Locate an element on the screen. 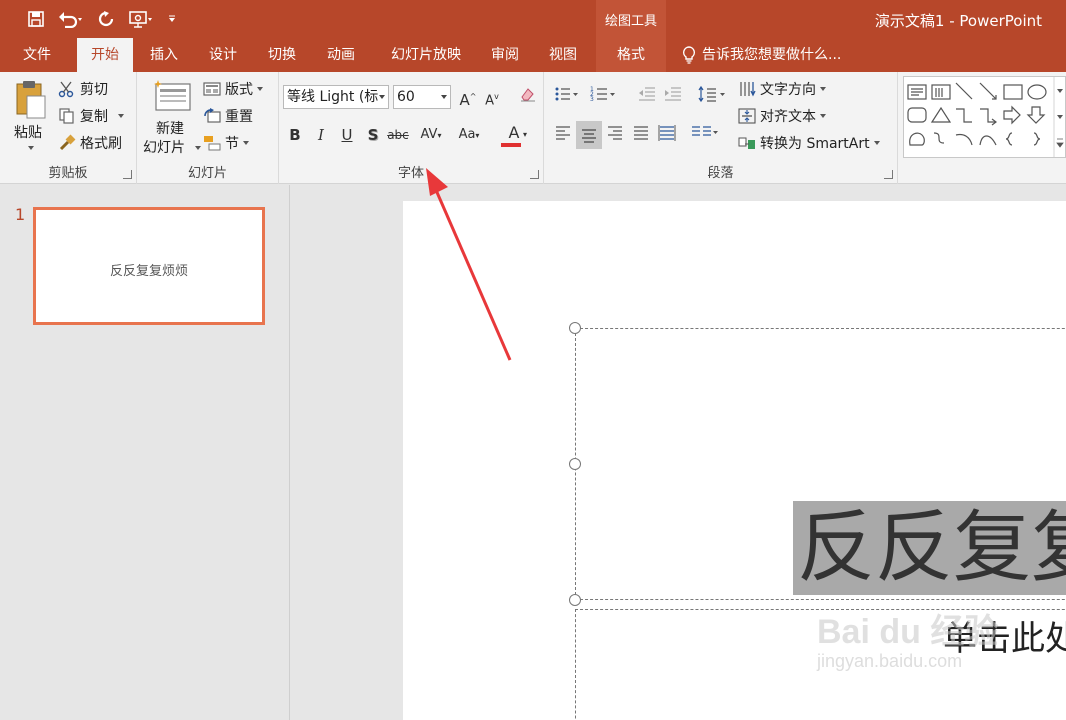  text-direction-icon is located at coordinates (748, 89).